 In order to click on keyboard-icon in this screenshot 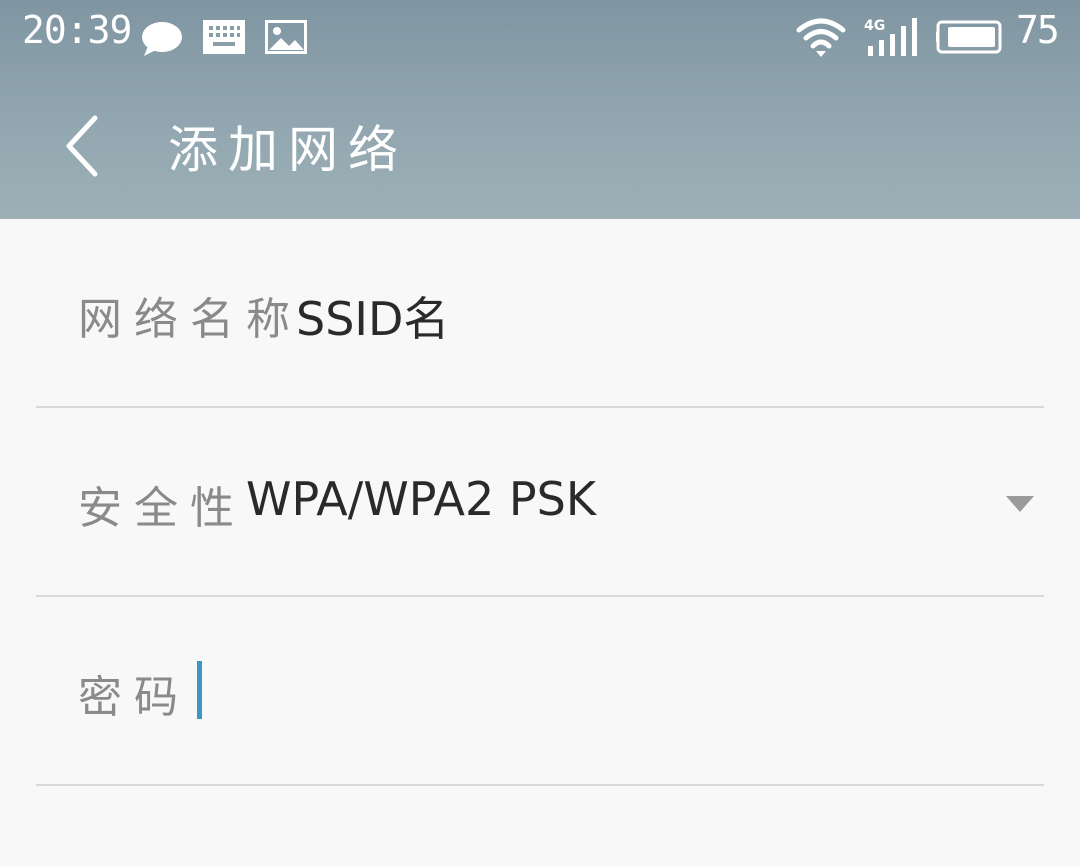, I will do `click(224, 39)`.